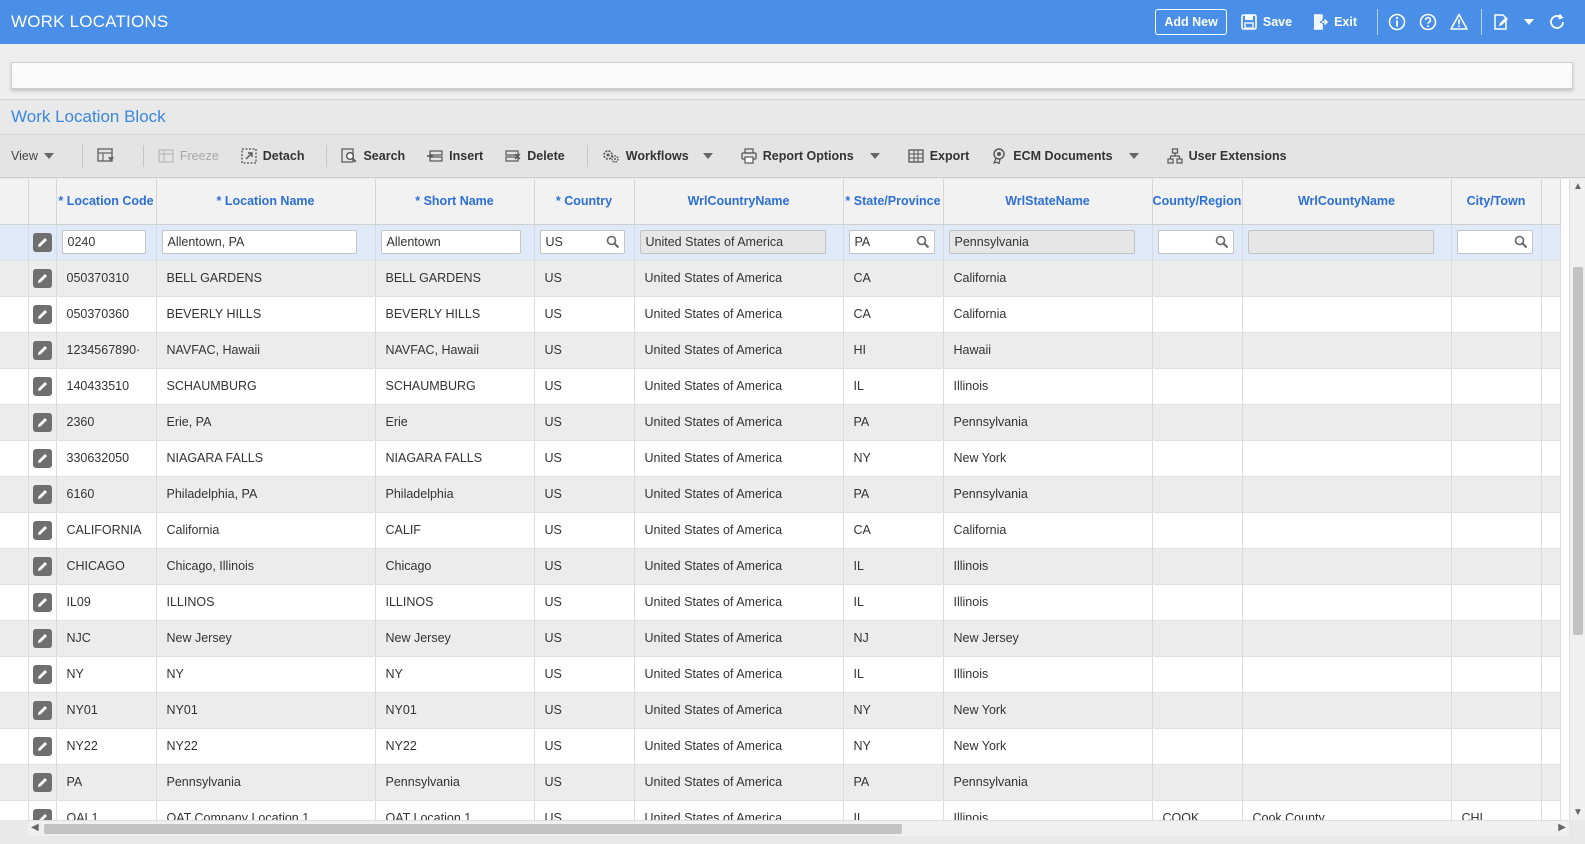 The width and height of the screenshot is (1585, 844). I want to click on chevron-down-icon, so click(1529, 22).